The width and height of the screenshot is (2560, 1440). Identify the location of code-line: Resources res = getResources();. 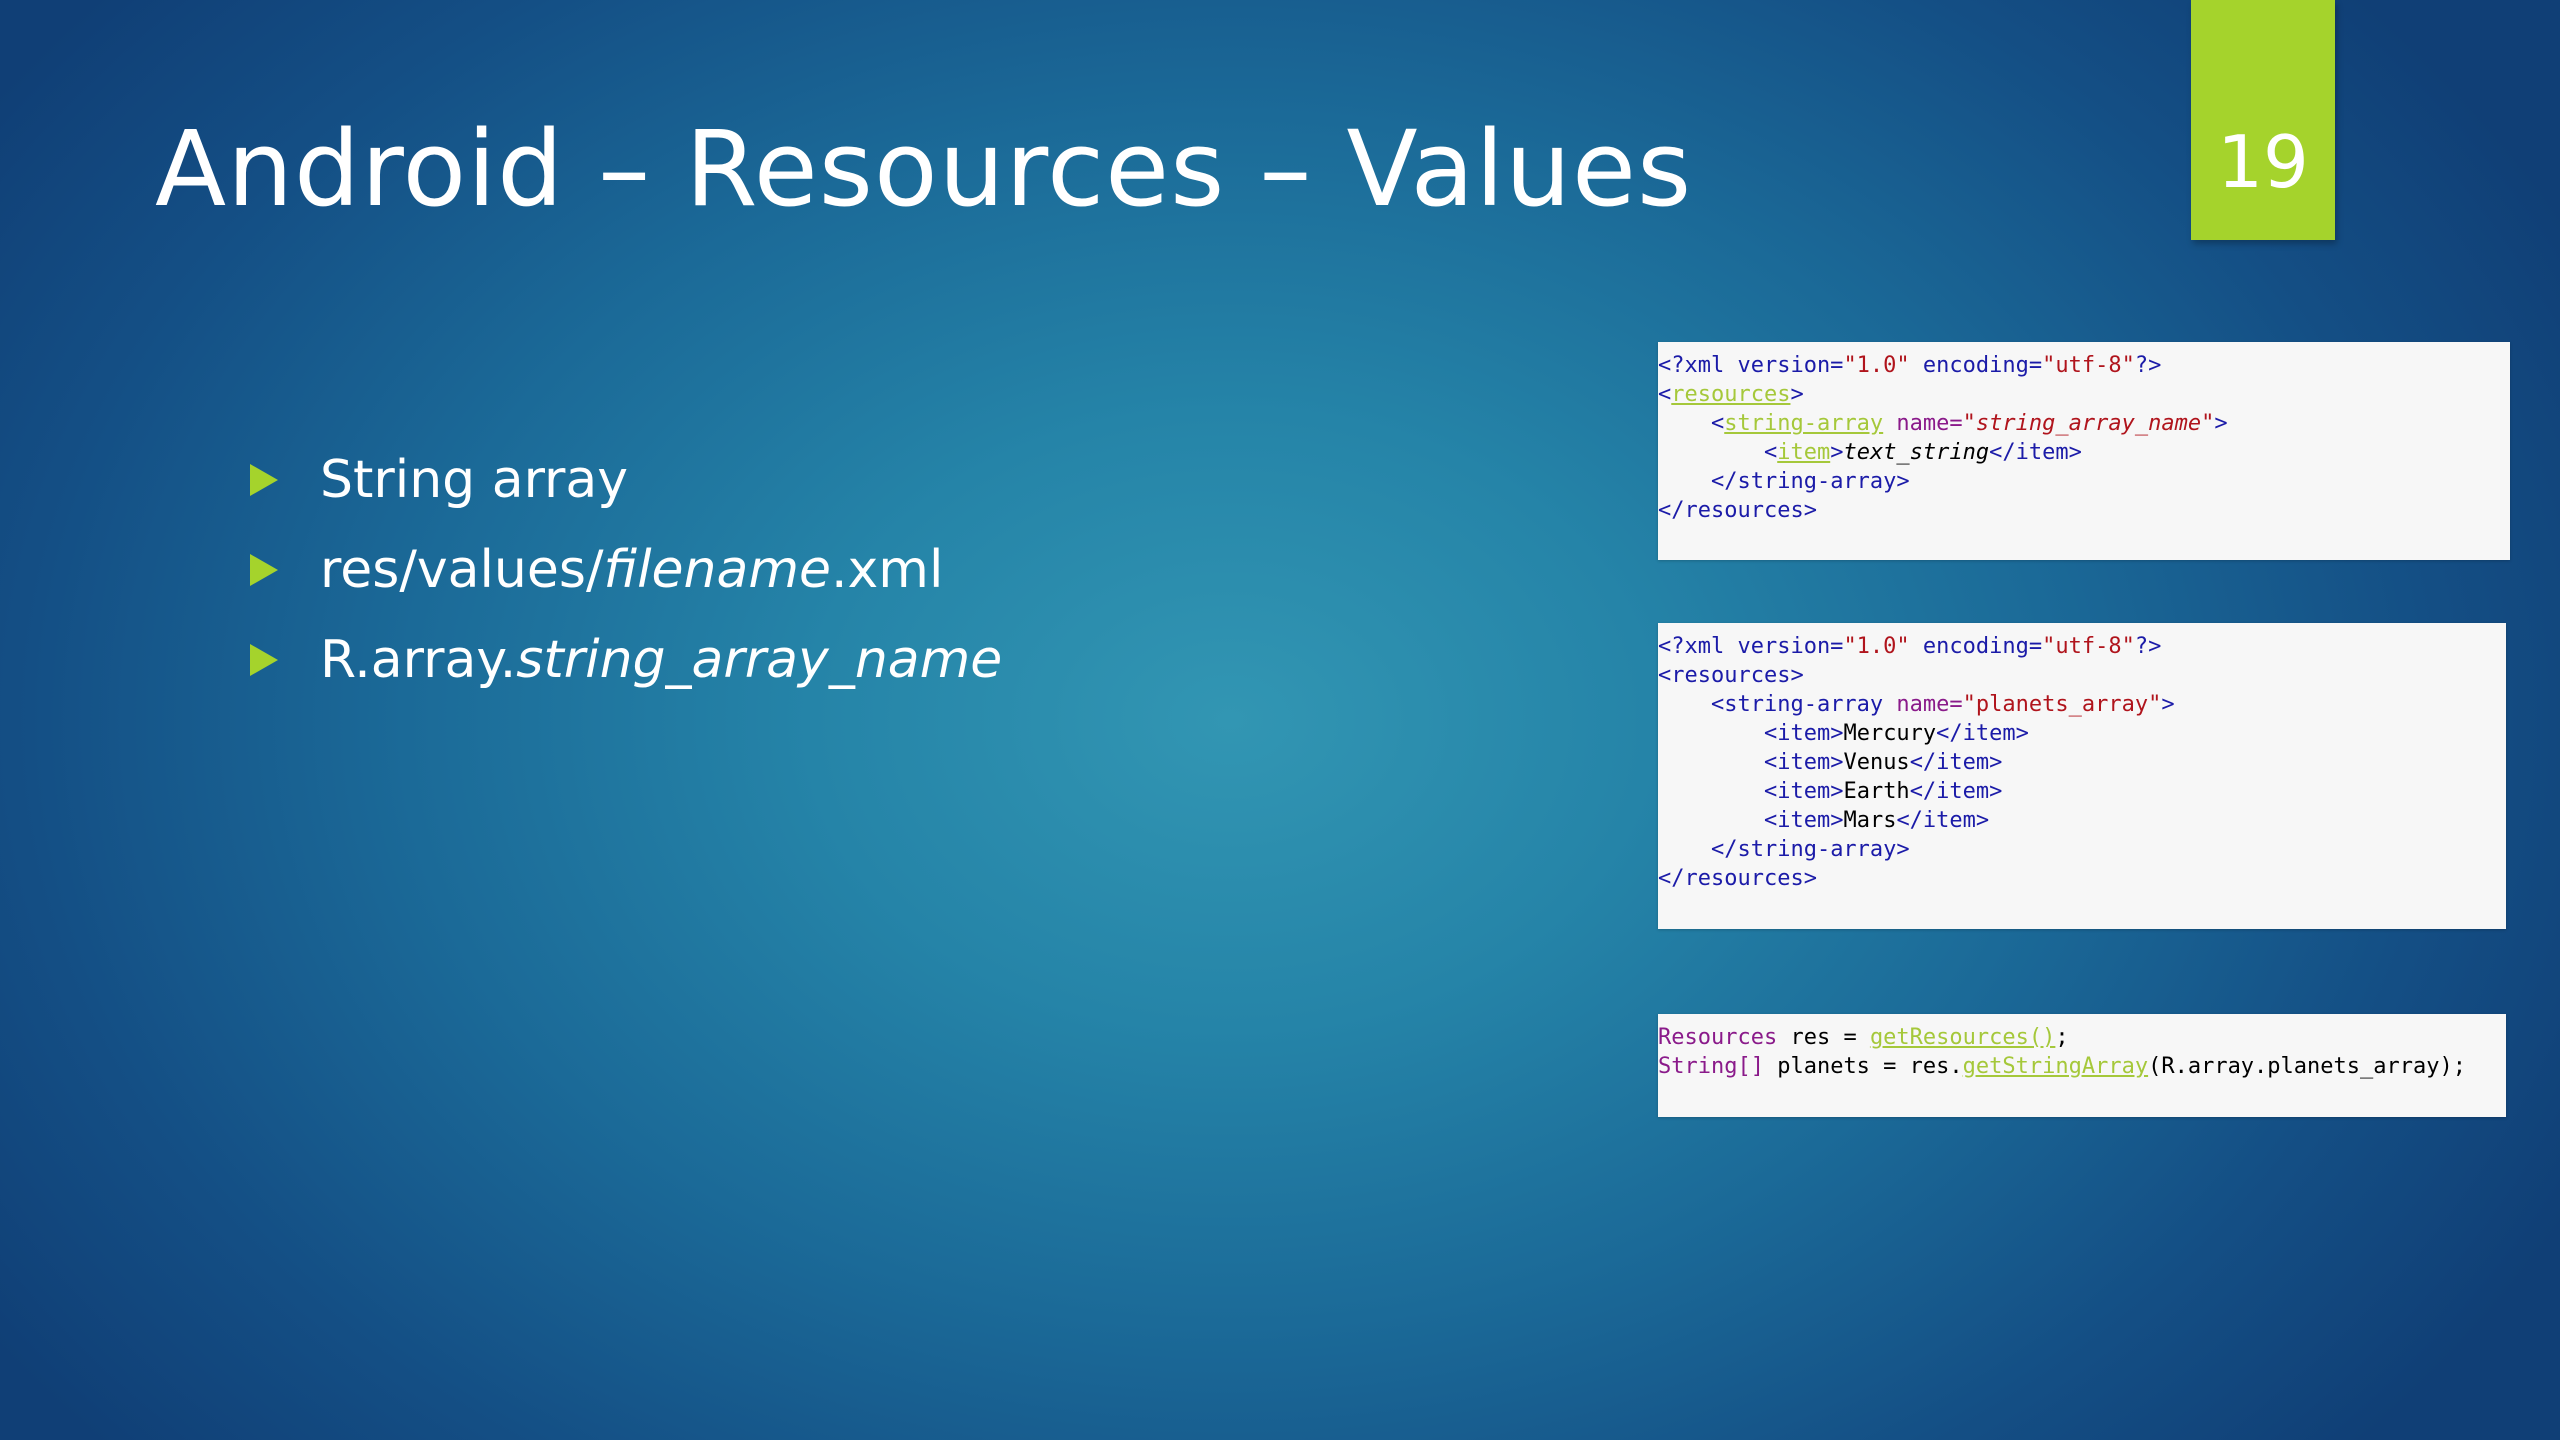
(1863, 1037).